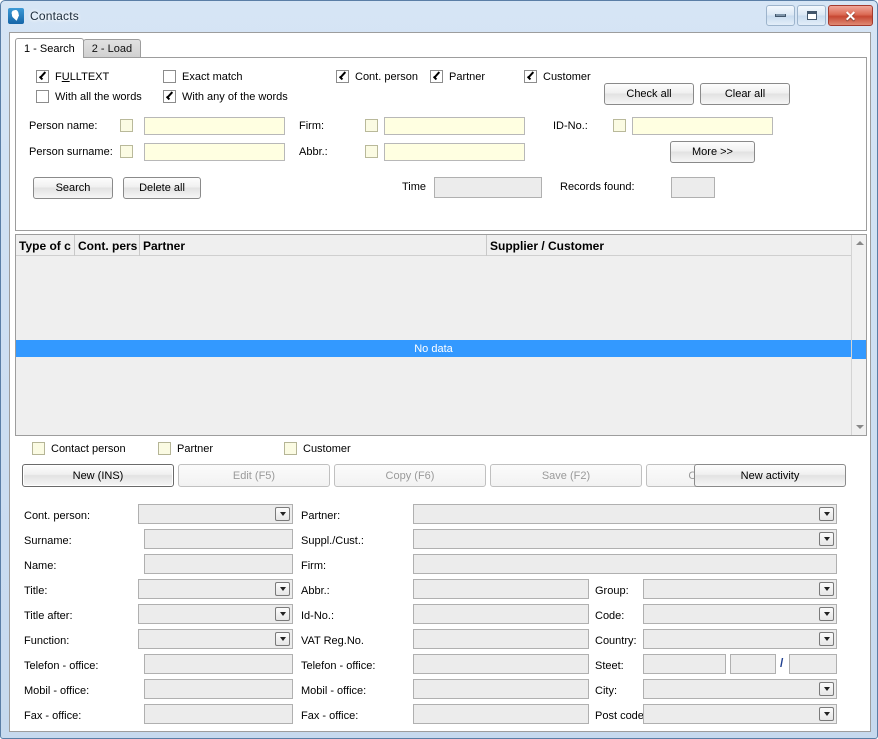 Image resolution: width=878 pixels, height=739 pixels. What do you see at coordinates (317, 448) in the screenshot?
I see `checkbox-record-customer: Customer` at bounding box center [317, 448].